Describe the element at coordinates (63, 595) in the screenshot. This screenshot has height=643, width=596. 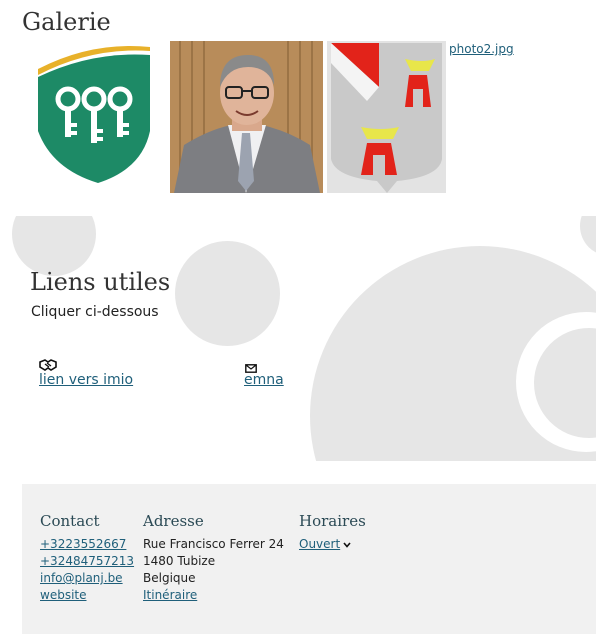
I see `website-link: website` at that location.